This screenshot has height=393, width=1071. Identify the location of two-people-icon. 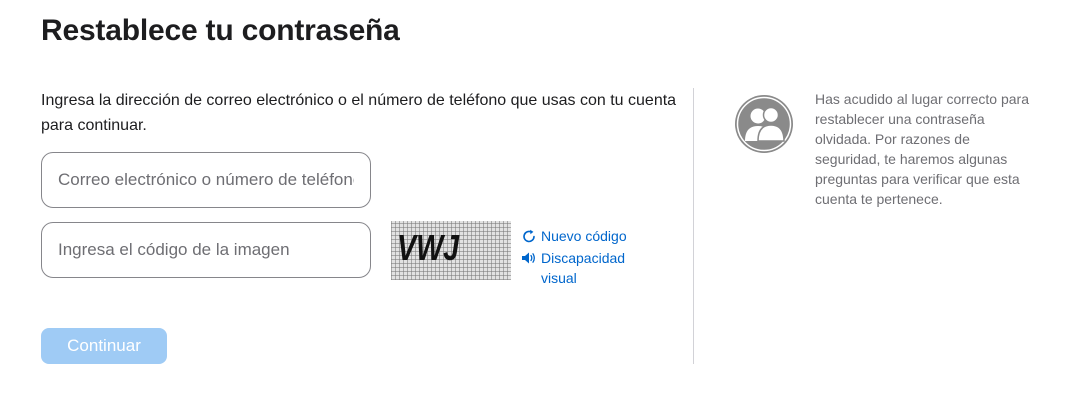
(764, 124).